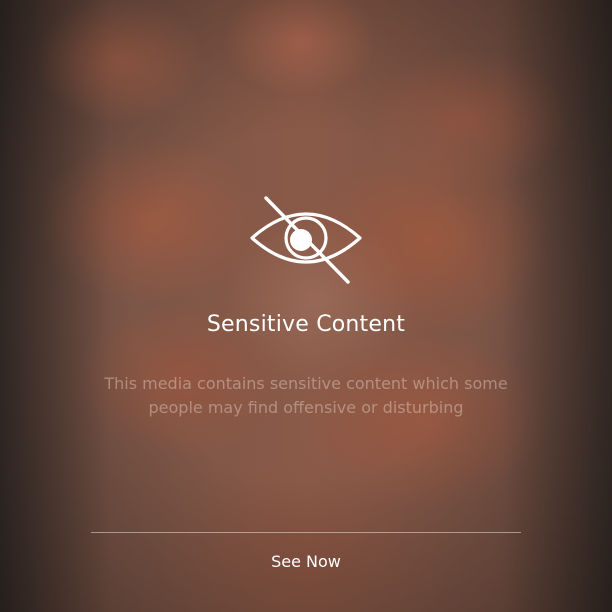 The height and width of the screenshot is (612, 612). I want to click on divider, so click(306, 532).